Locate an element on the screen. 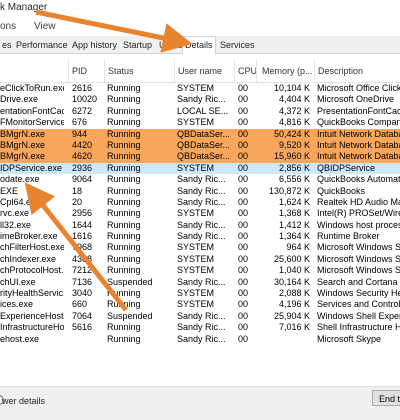 This screenshot has width=400, height=420. process-memory: 964 K is located at coordinates (298, 247).